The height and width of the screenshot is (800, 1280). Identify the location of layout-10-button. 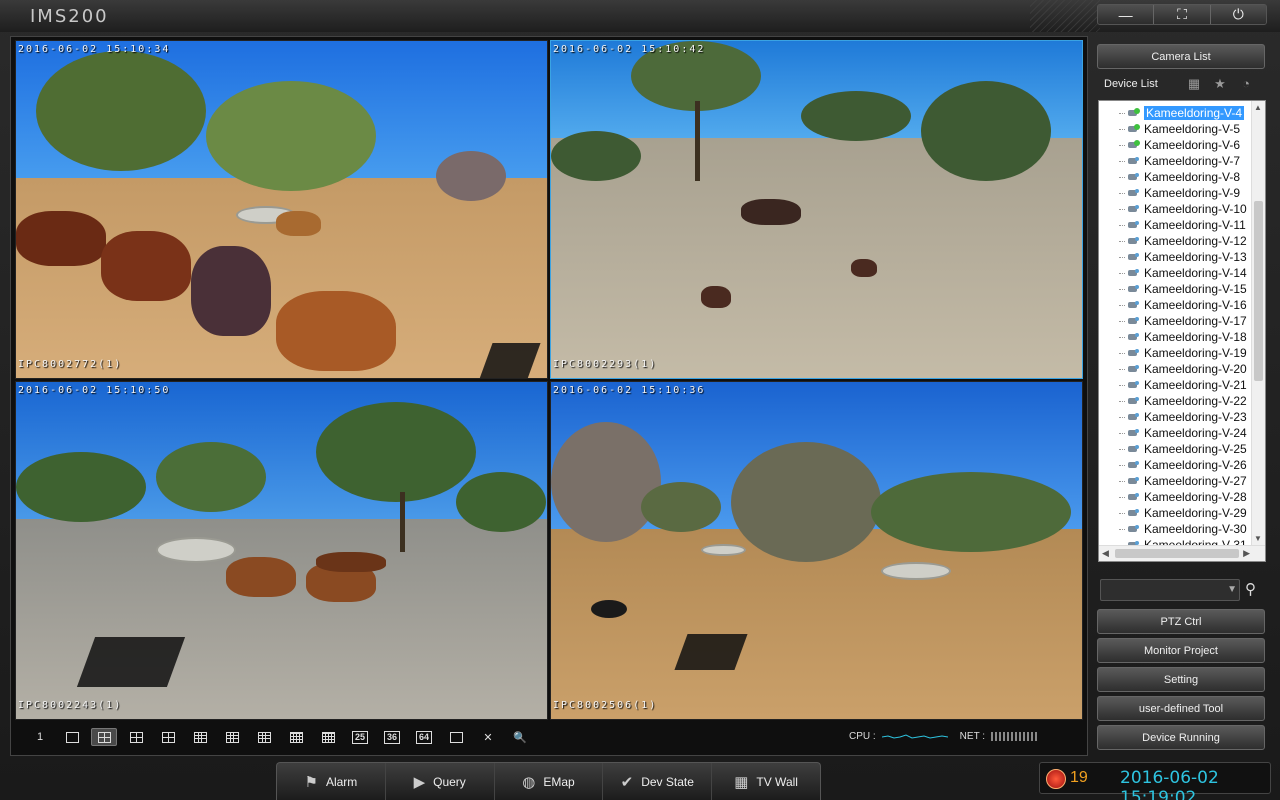
(232, 737).